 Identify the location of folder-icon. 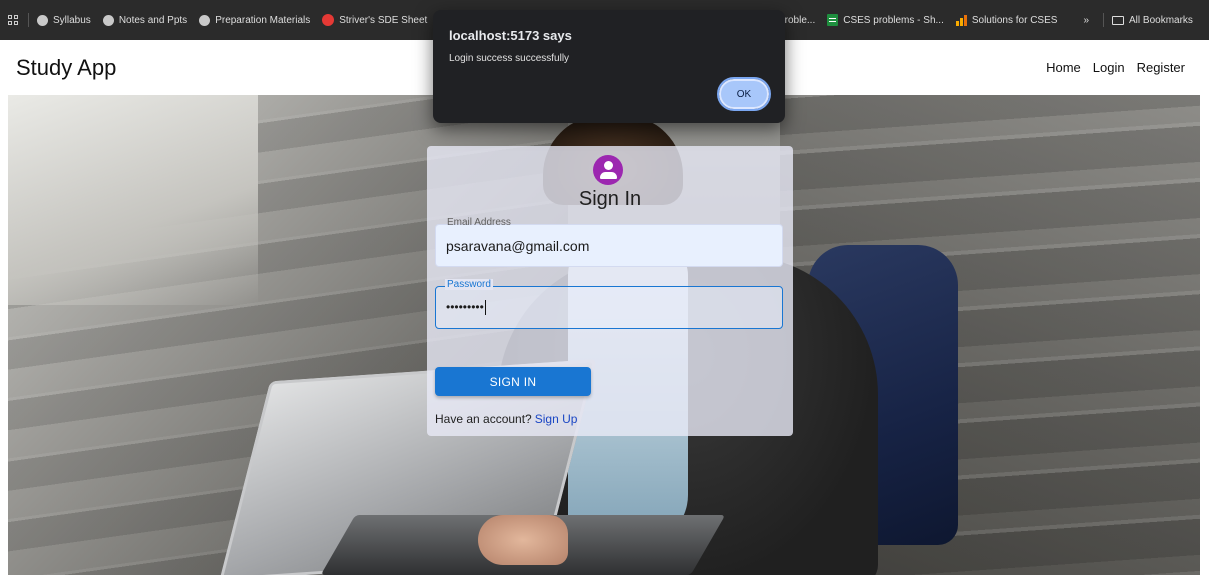
(1118, 20).